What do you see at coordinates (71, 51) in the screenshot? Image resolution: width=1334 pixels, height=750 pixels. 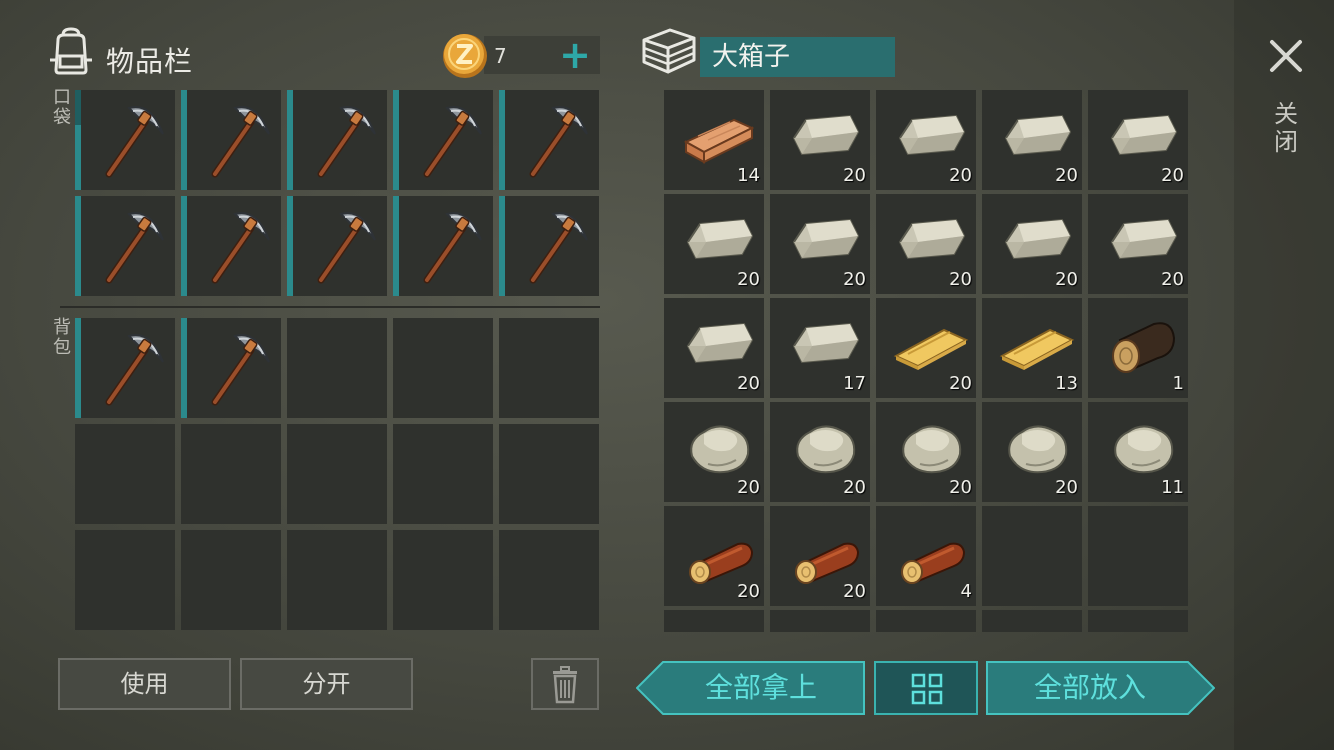 I see `backpack-icon` at bounding box center [71, 51].